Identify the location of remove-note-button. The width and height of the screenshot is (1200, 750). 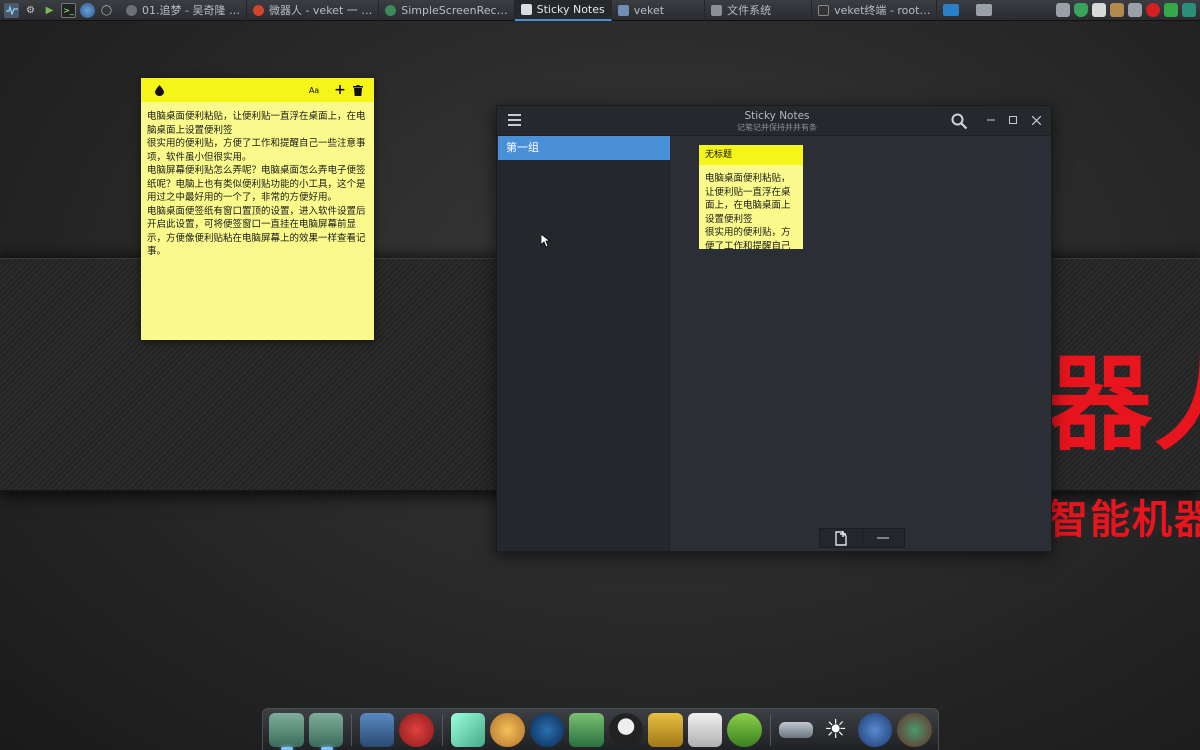
(883, 538).